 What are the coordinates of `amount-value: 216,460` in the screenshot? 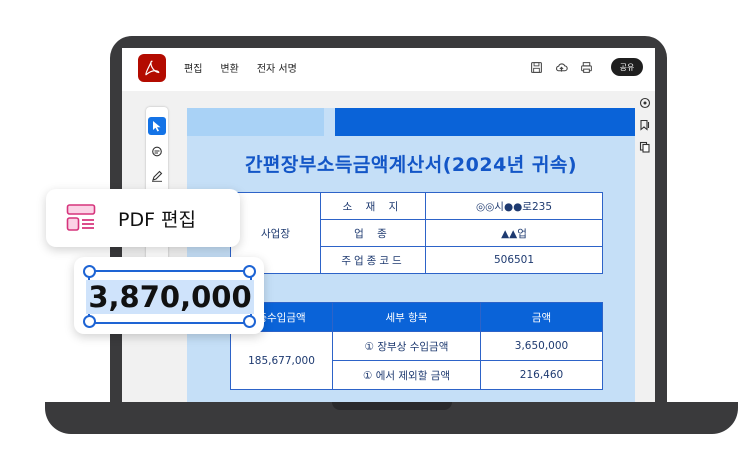 It's located at (541, 375).